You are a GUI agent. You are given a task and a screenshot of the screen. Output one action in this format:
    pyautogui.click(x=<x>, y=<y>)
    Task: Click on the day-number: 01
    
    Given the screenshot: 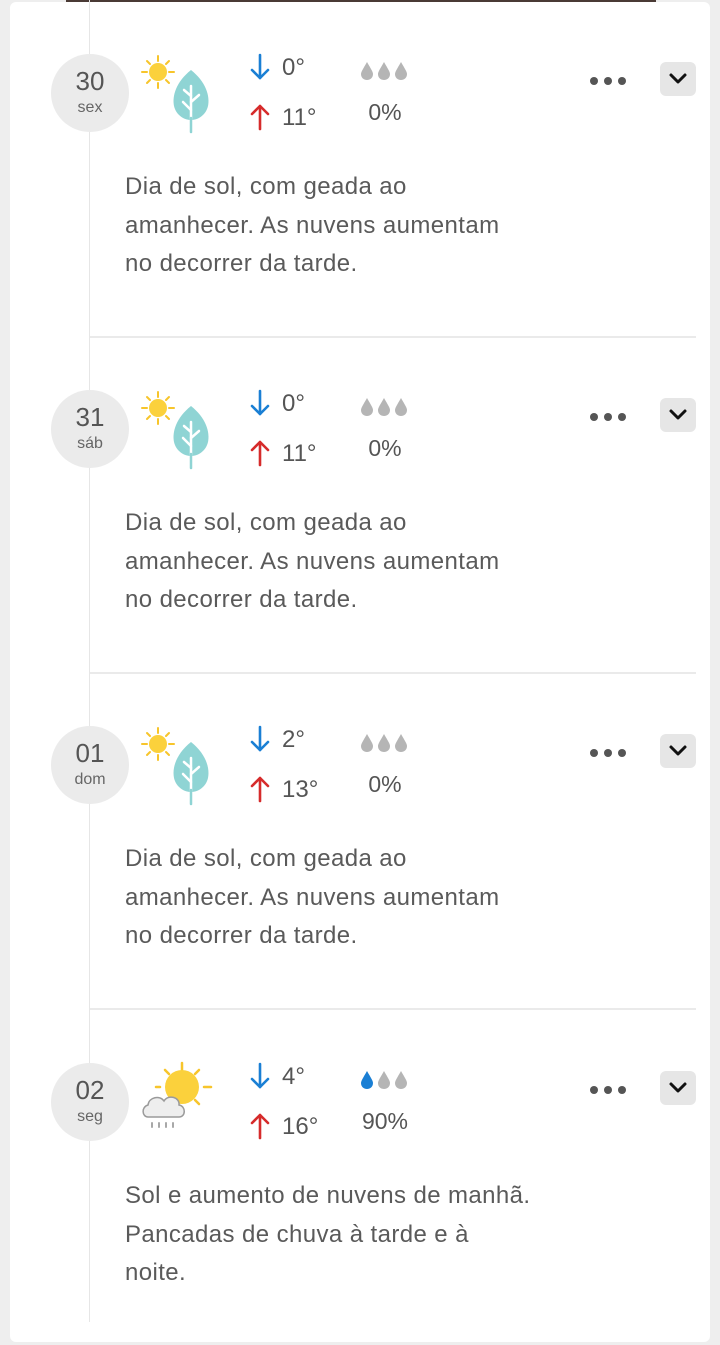 What is the action you would take?
    pyautogui.click(x=90, y=753)
    